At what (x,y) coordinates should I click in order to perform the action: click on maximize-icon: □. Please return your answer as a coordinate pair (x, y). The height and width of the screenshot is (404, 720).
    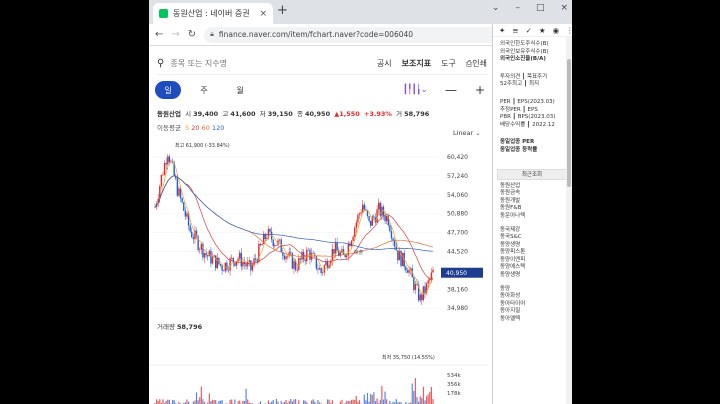
    Looking at the image, I should click on (540, 8).